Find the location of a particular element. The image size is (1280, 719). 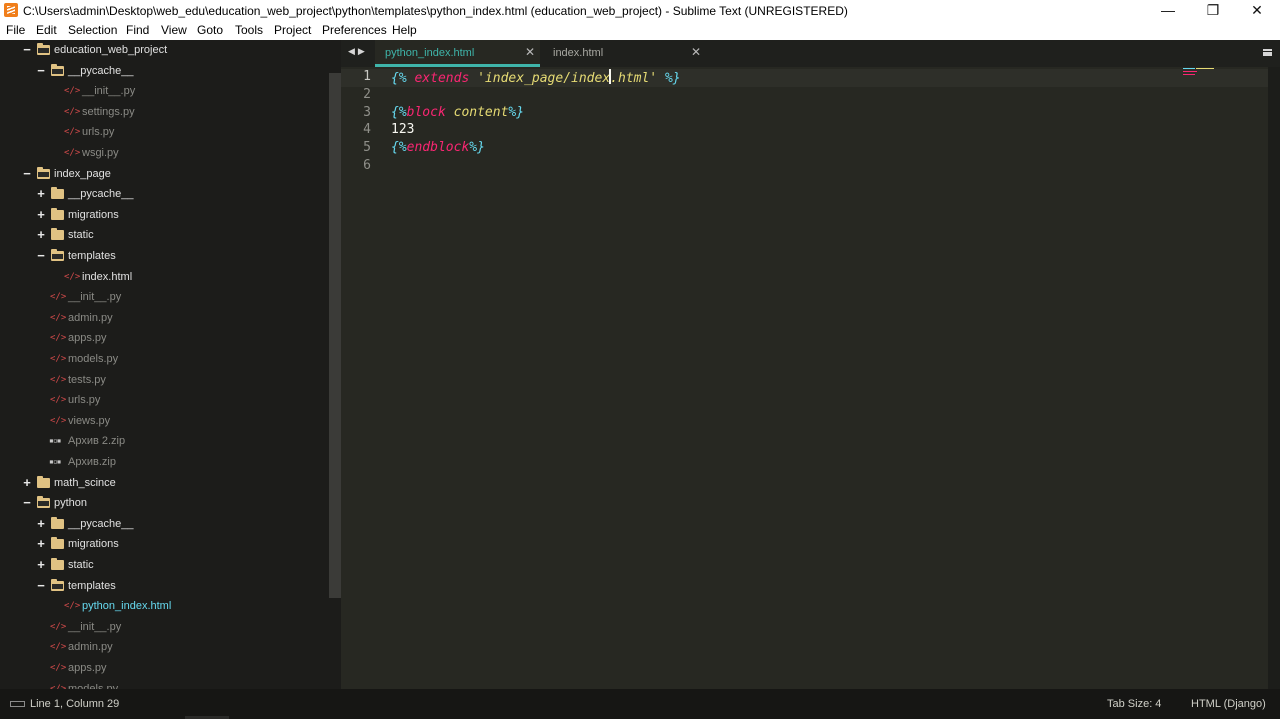

sidebar-item-label: urls.py is located at coordinates (84, 400).